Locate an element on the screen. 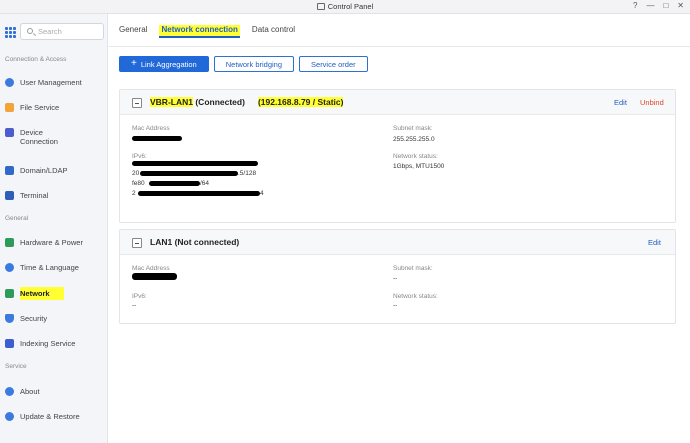  link-aggregation-button: + Link Aggregation is located at coordinates (164, 64).